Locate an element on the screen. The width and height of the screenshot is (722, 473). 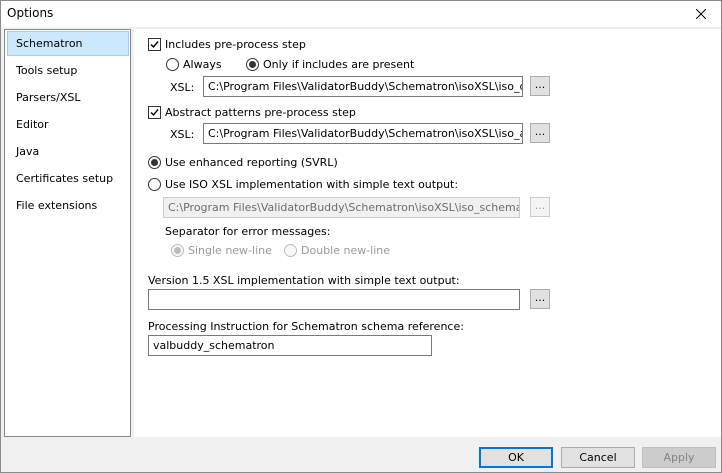
sidebar-item-java: Java is located at coordinates (68, 151).